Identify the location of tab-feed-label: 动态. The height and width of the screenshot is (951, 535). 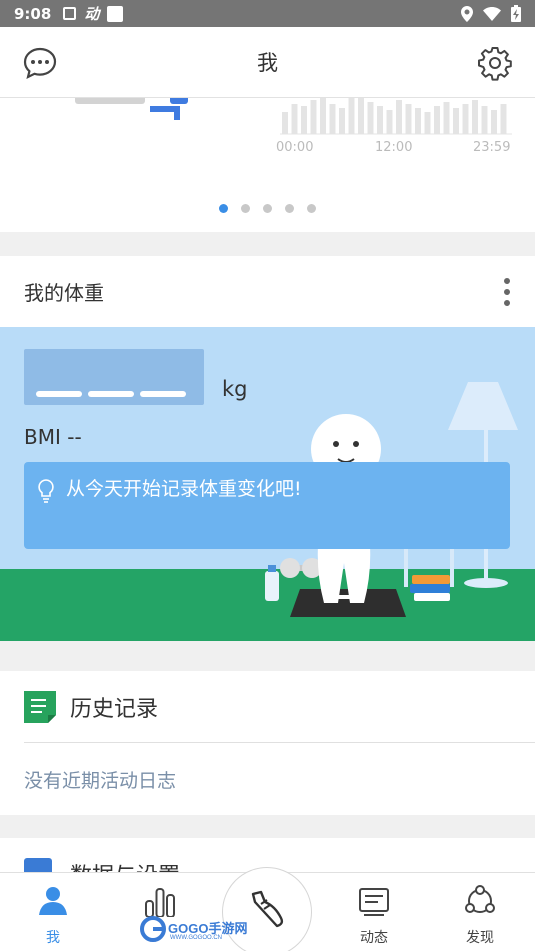
(374, 938).